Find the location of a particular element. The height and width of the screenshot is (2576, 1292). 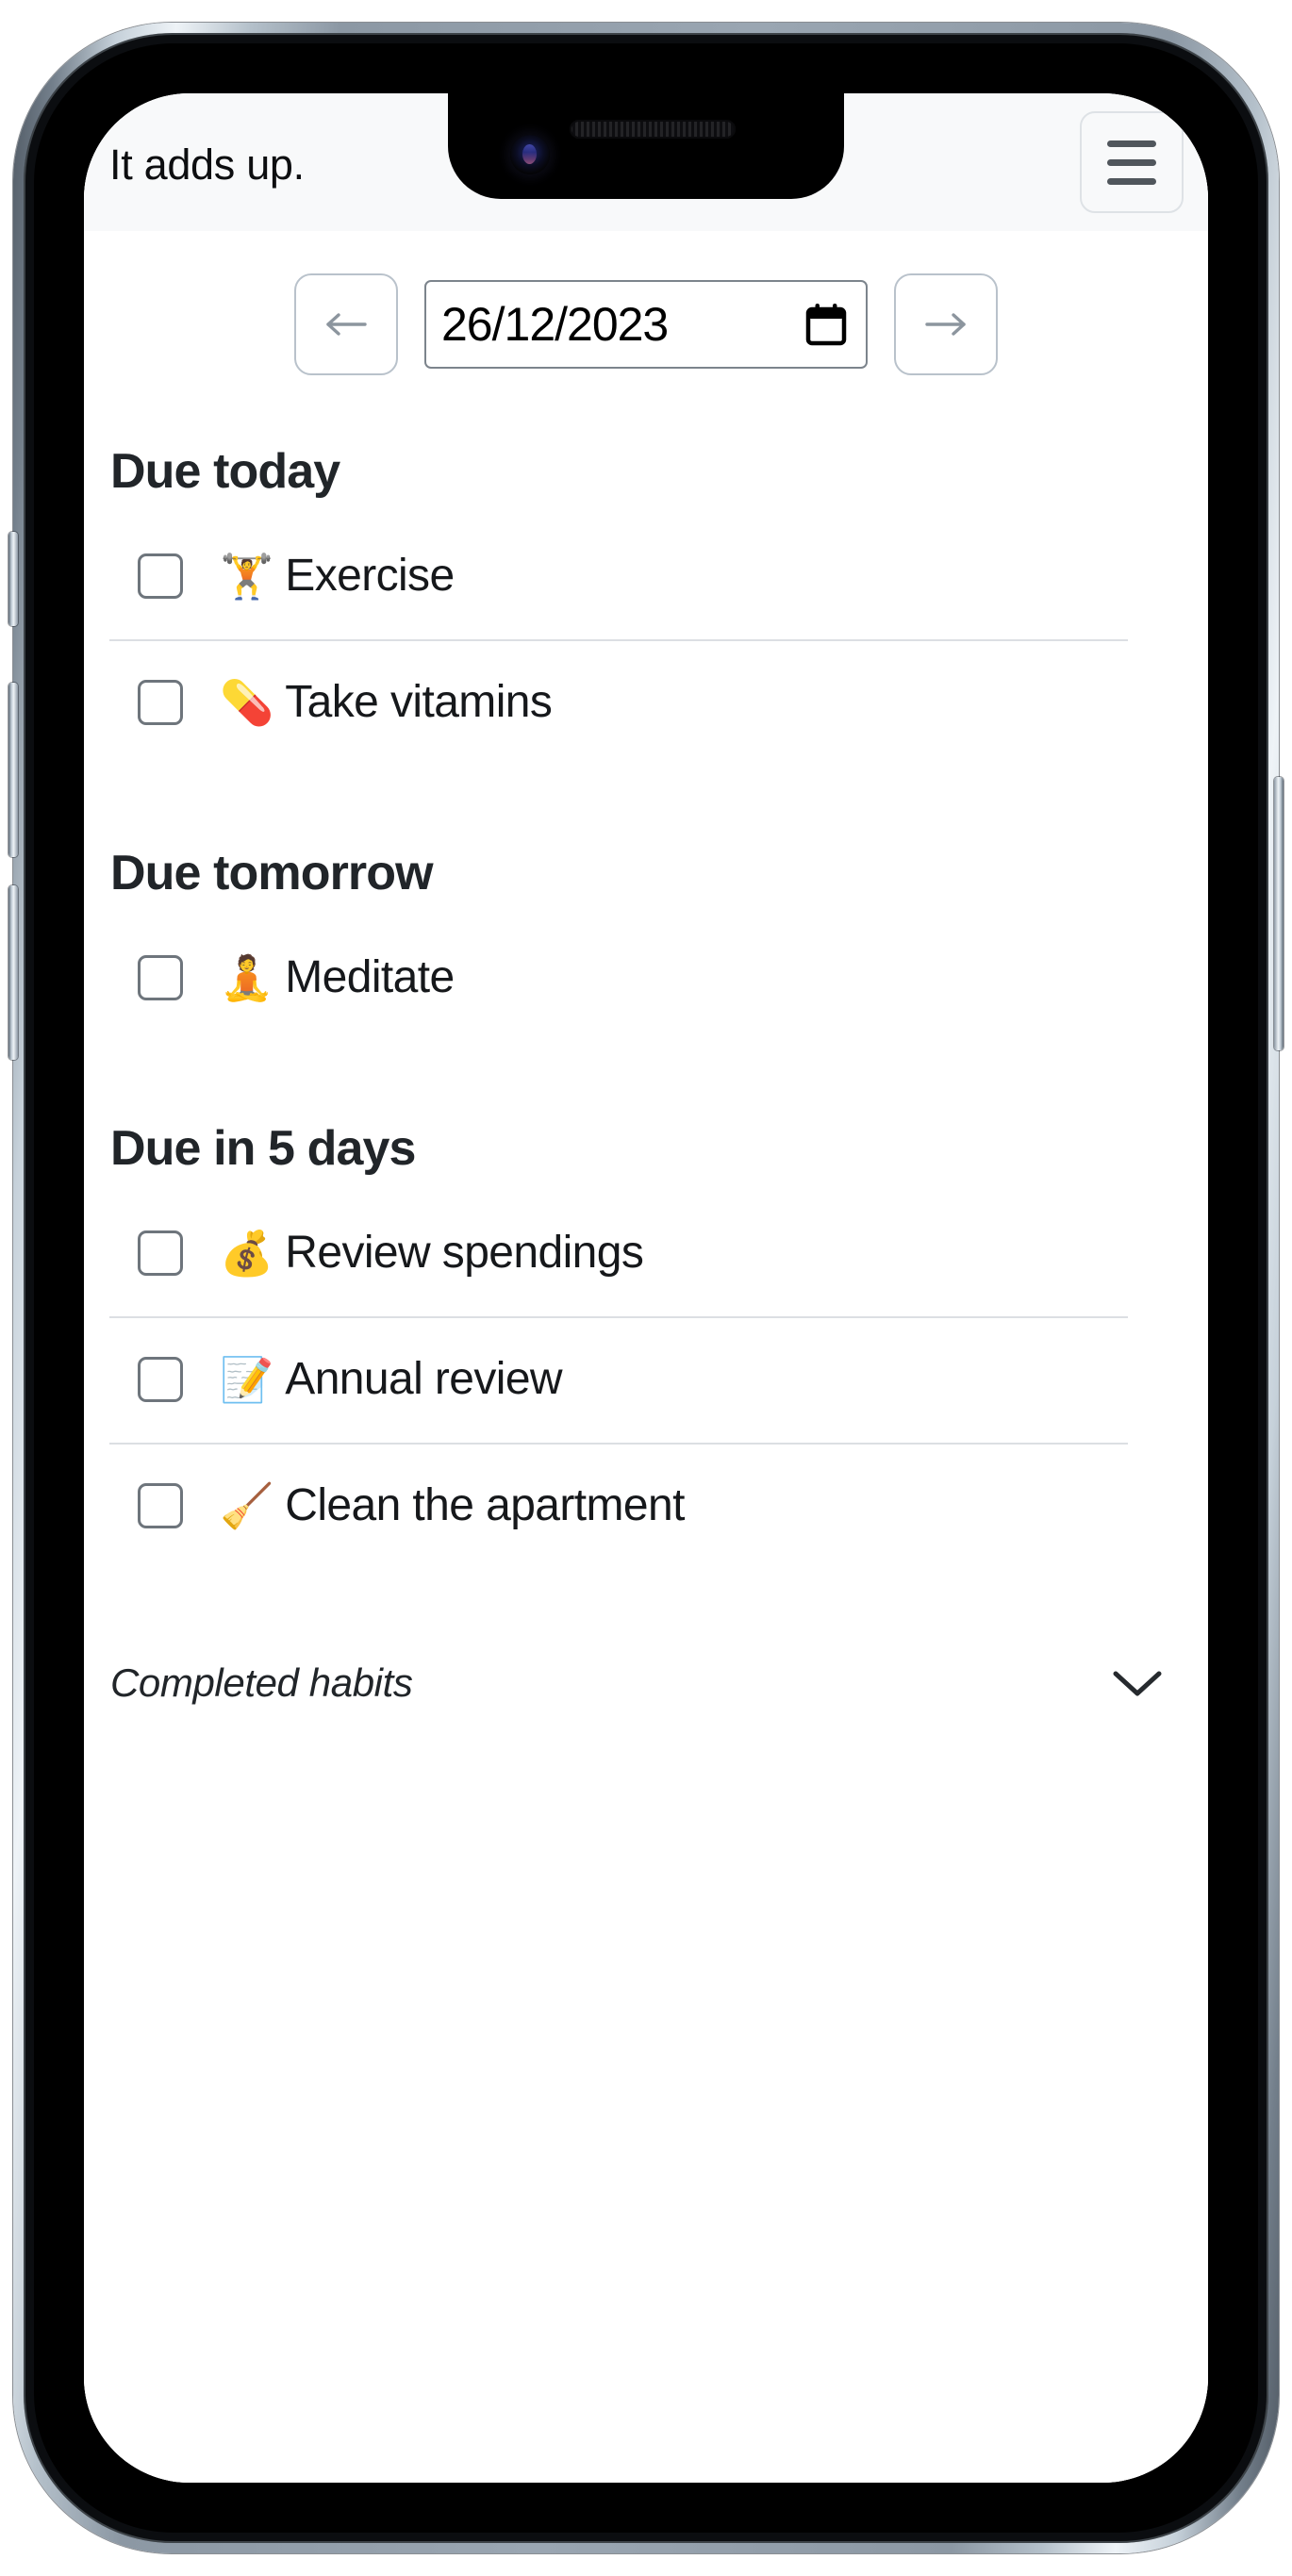

power-button is located at coordinates (1279, 913).